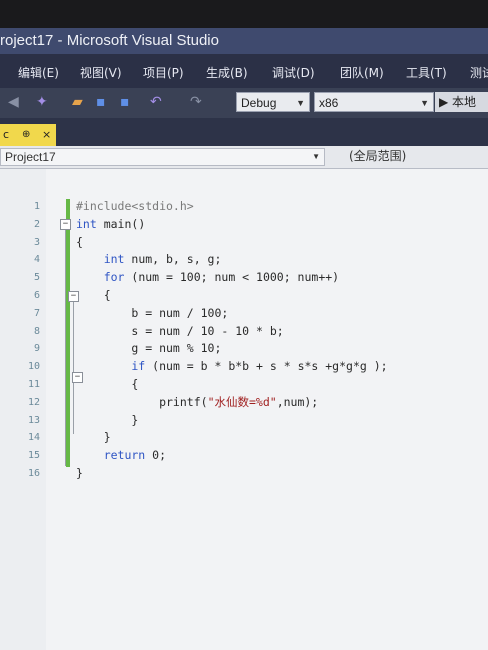  Describe the element at coordinates (33, 366) in the screenshot. I see `line-number: 10` at that location.